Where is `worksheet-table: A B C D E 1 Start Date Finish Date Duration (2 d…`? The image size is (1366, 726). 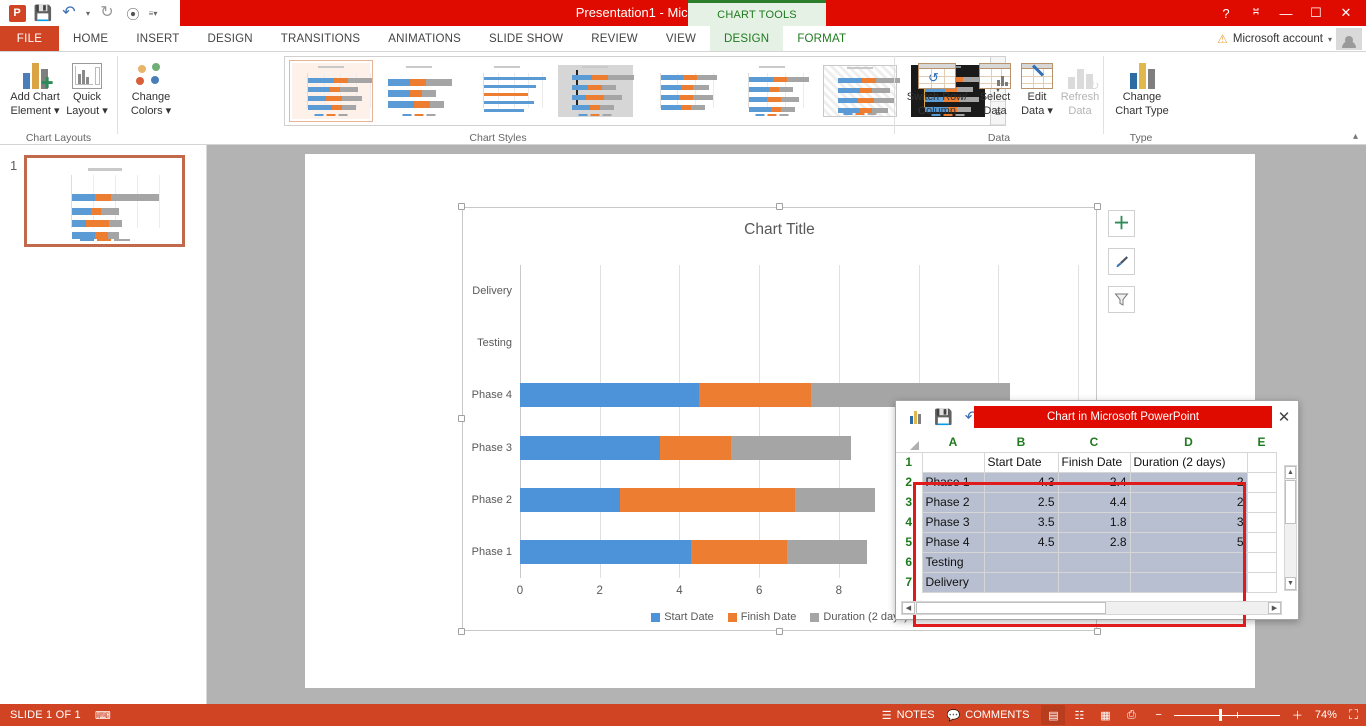
worksheet-table: A B C D E 1 Start Date Finish Date Duration (2 d… is located at coordinates (1086, 512).